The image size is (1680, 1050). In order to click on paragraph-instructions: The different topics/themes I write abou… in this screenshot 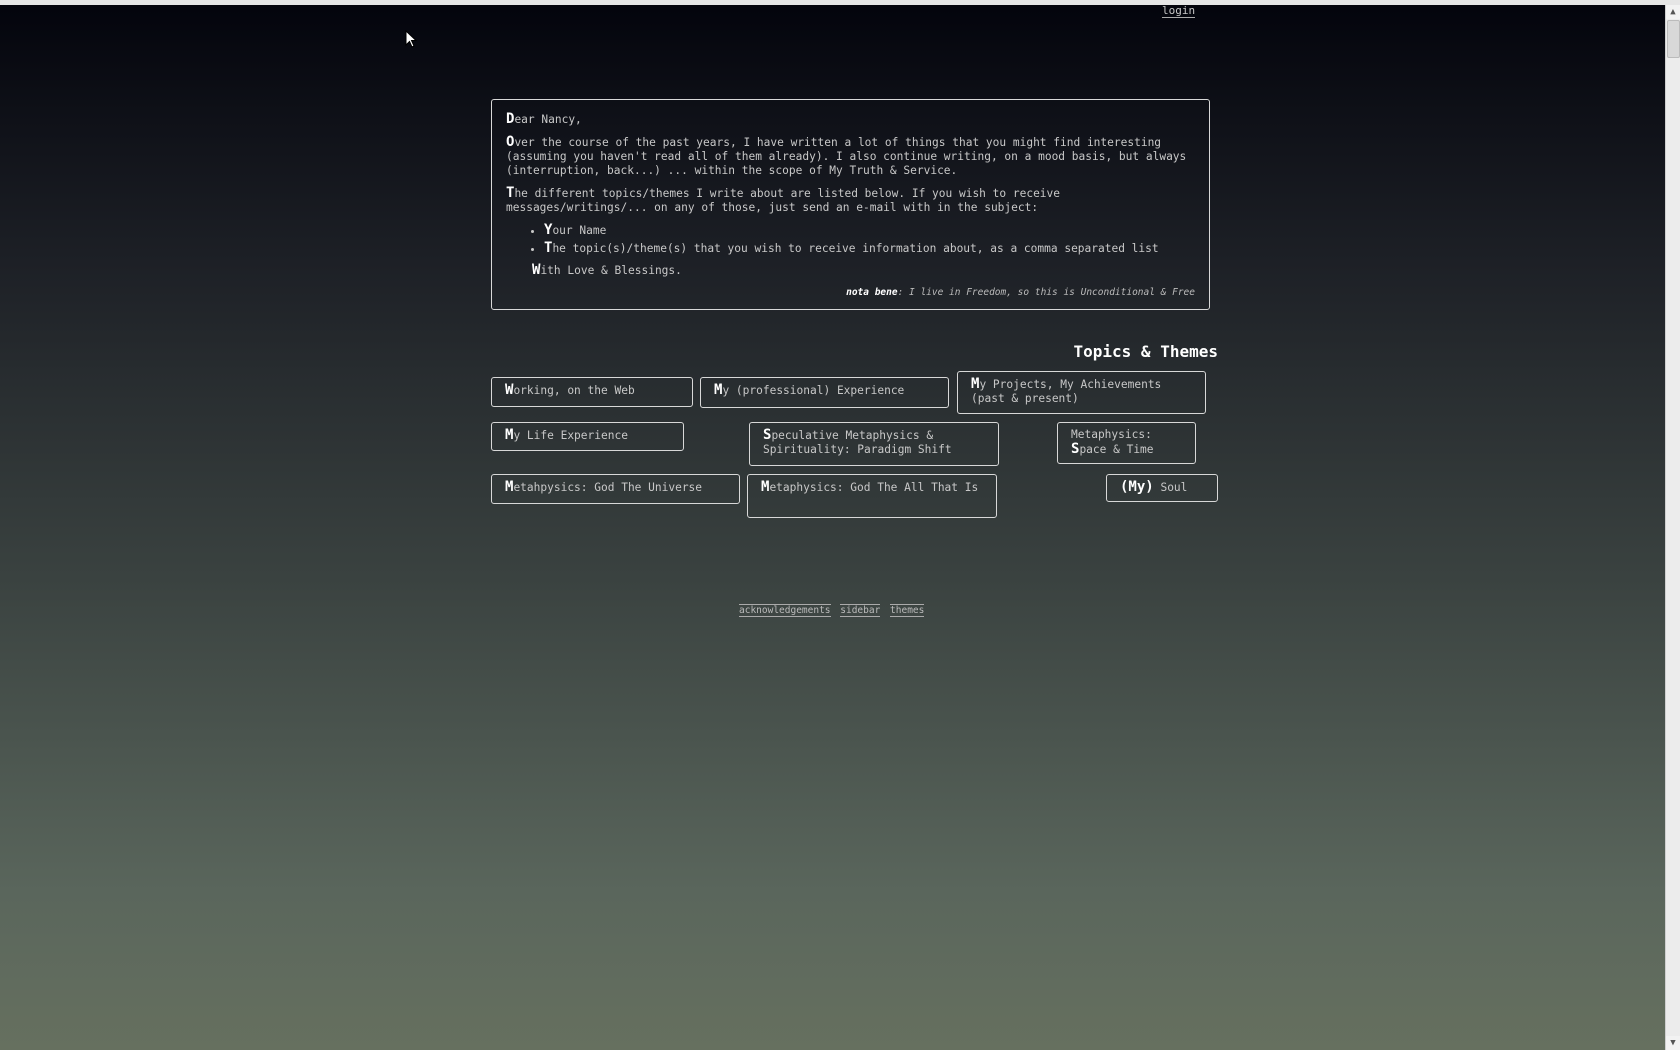, I will do `click(850, 200)`.